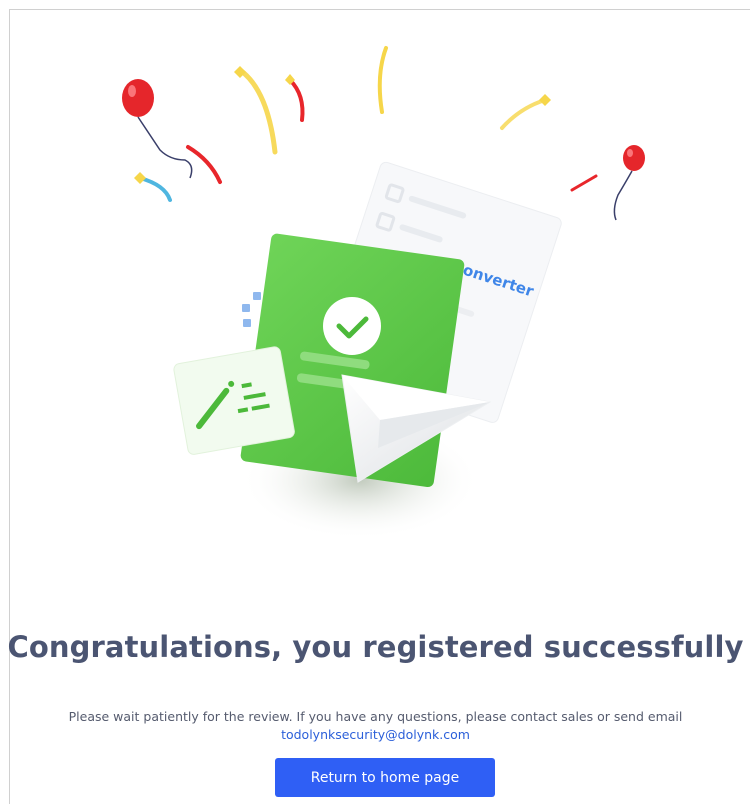 The image size is (751, 805). I want to click on balloon-icon-left, so click(157, 129).